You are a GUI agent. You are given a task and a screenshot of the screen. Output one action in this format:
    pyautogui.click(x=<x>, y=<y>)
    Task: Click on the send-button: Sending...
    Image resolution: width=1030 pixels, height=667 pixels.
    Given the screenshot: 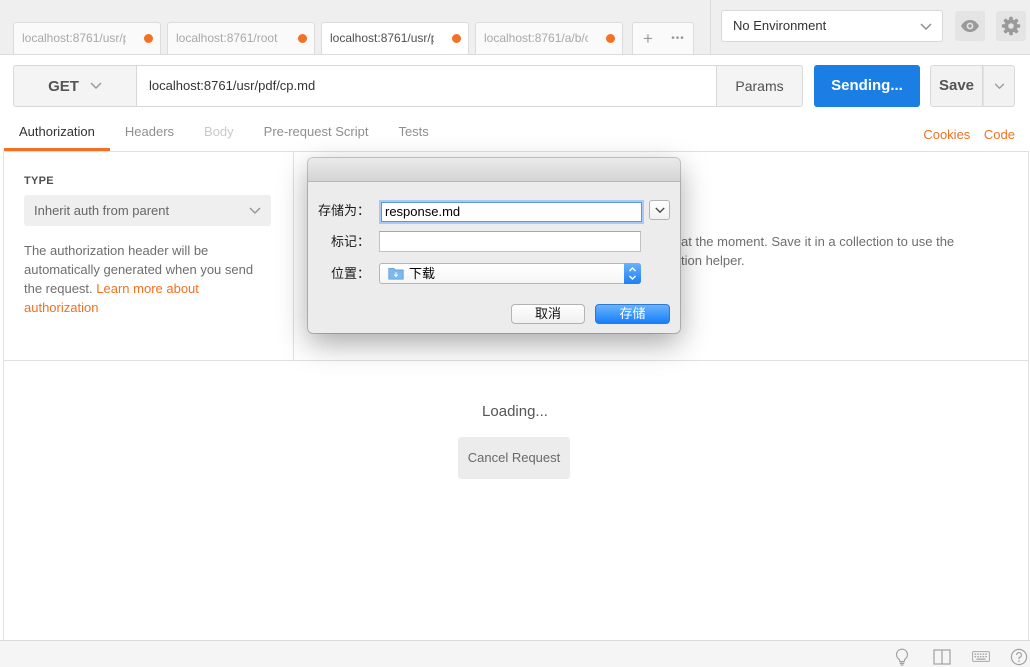 What is the action you would take?
    pyautogui.click(x=867, y=86)
    